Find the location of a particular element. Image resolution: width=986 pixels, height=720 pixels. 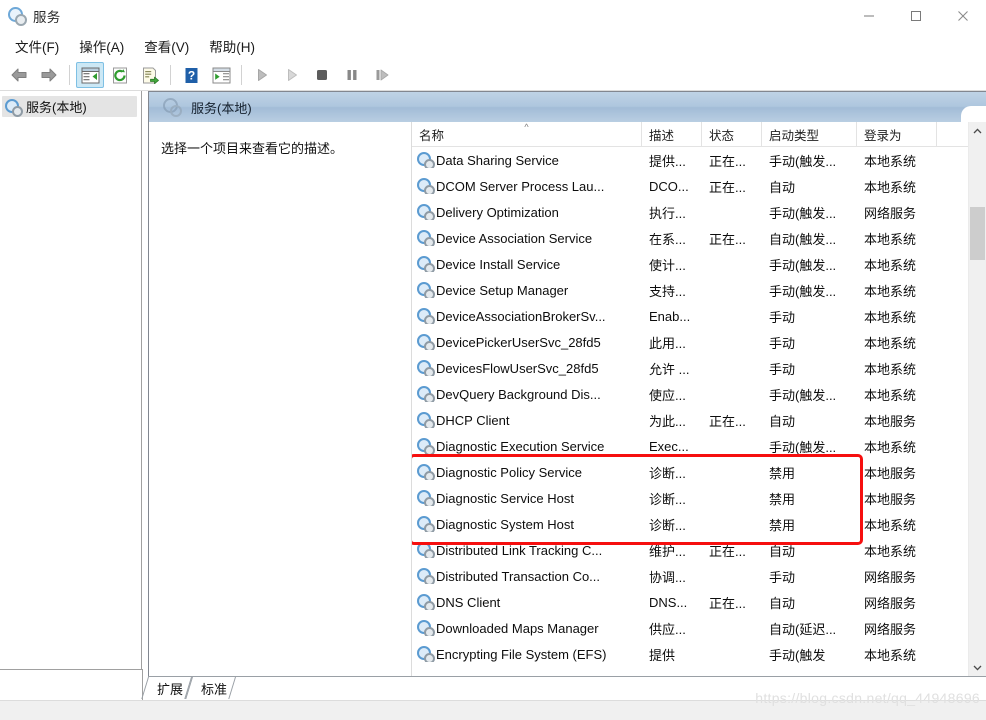

cell-name: Diagnostic Execution Service is located at coordinates (527, 446).